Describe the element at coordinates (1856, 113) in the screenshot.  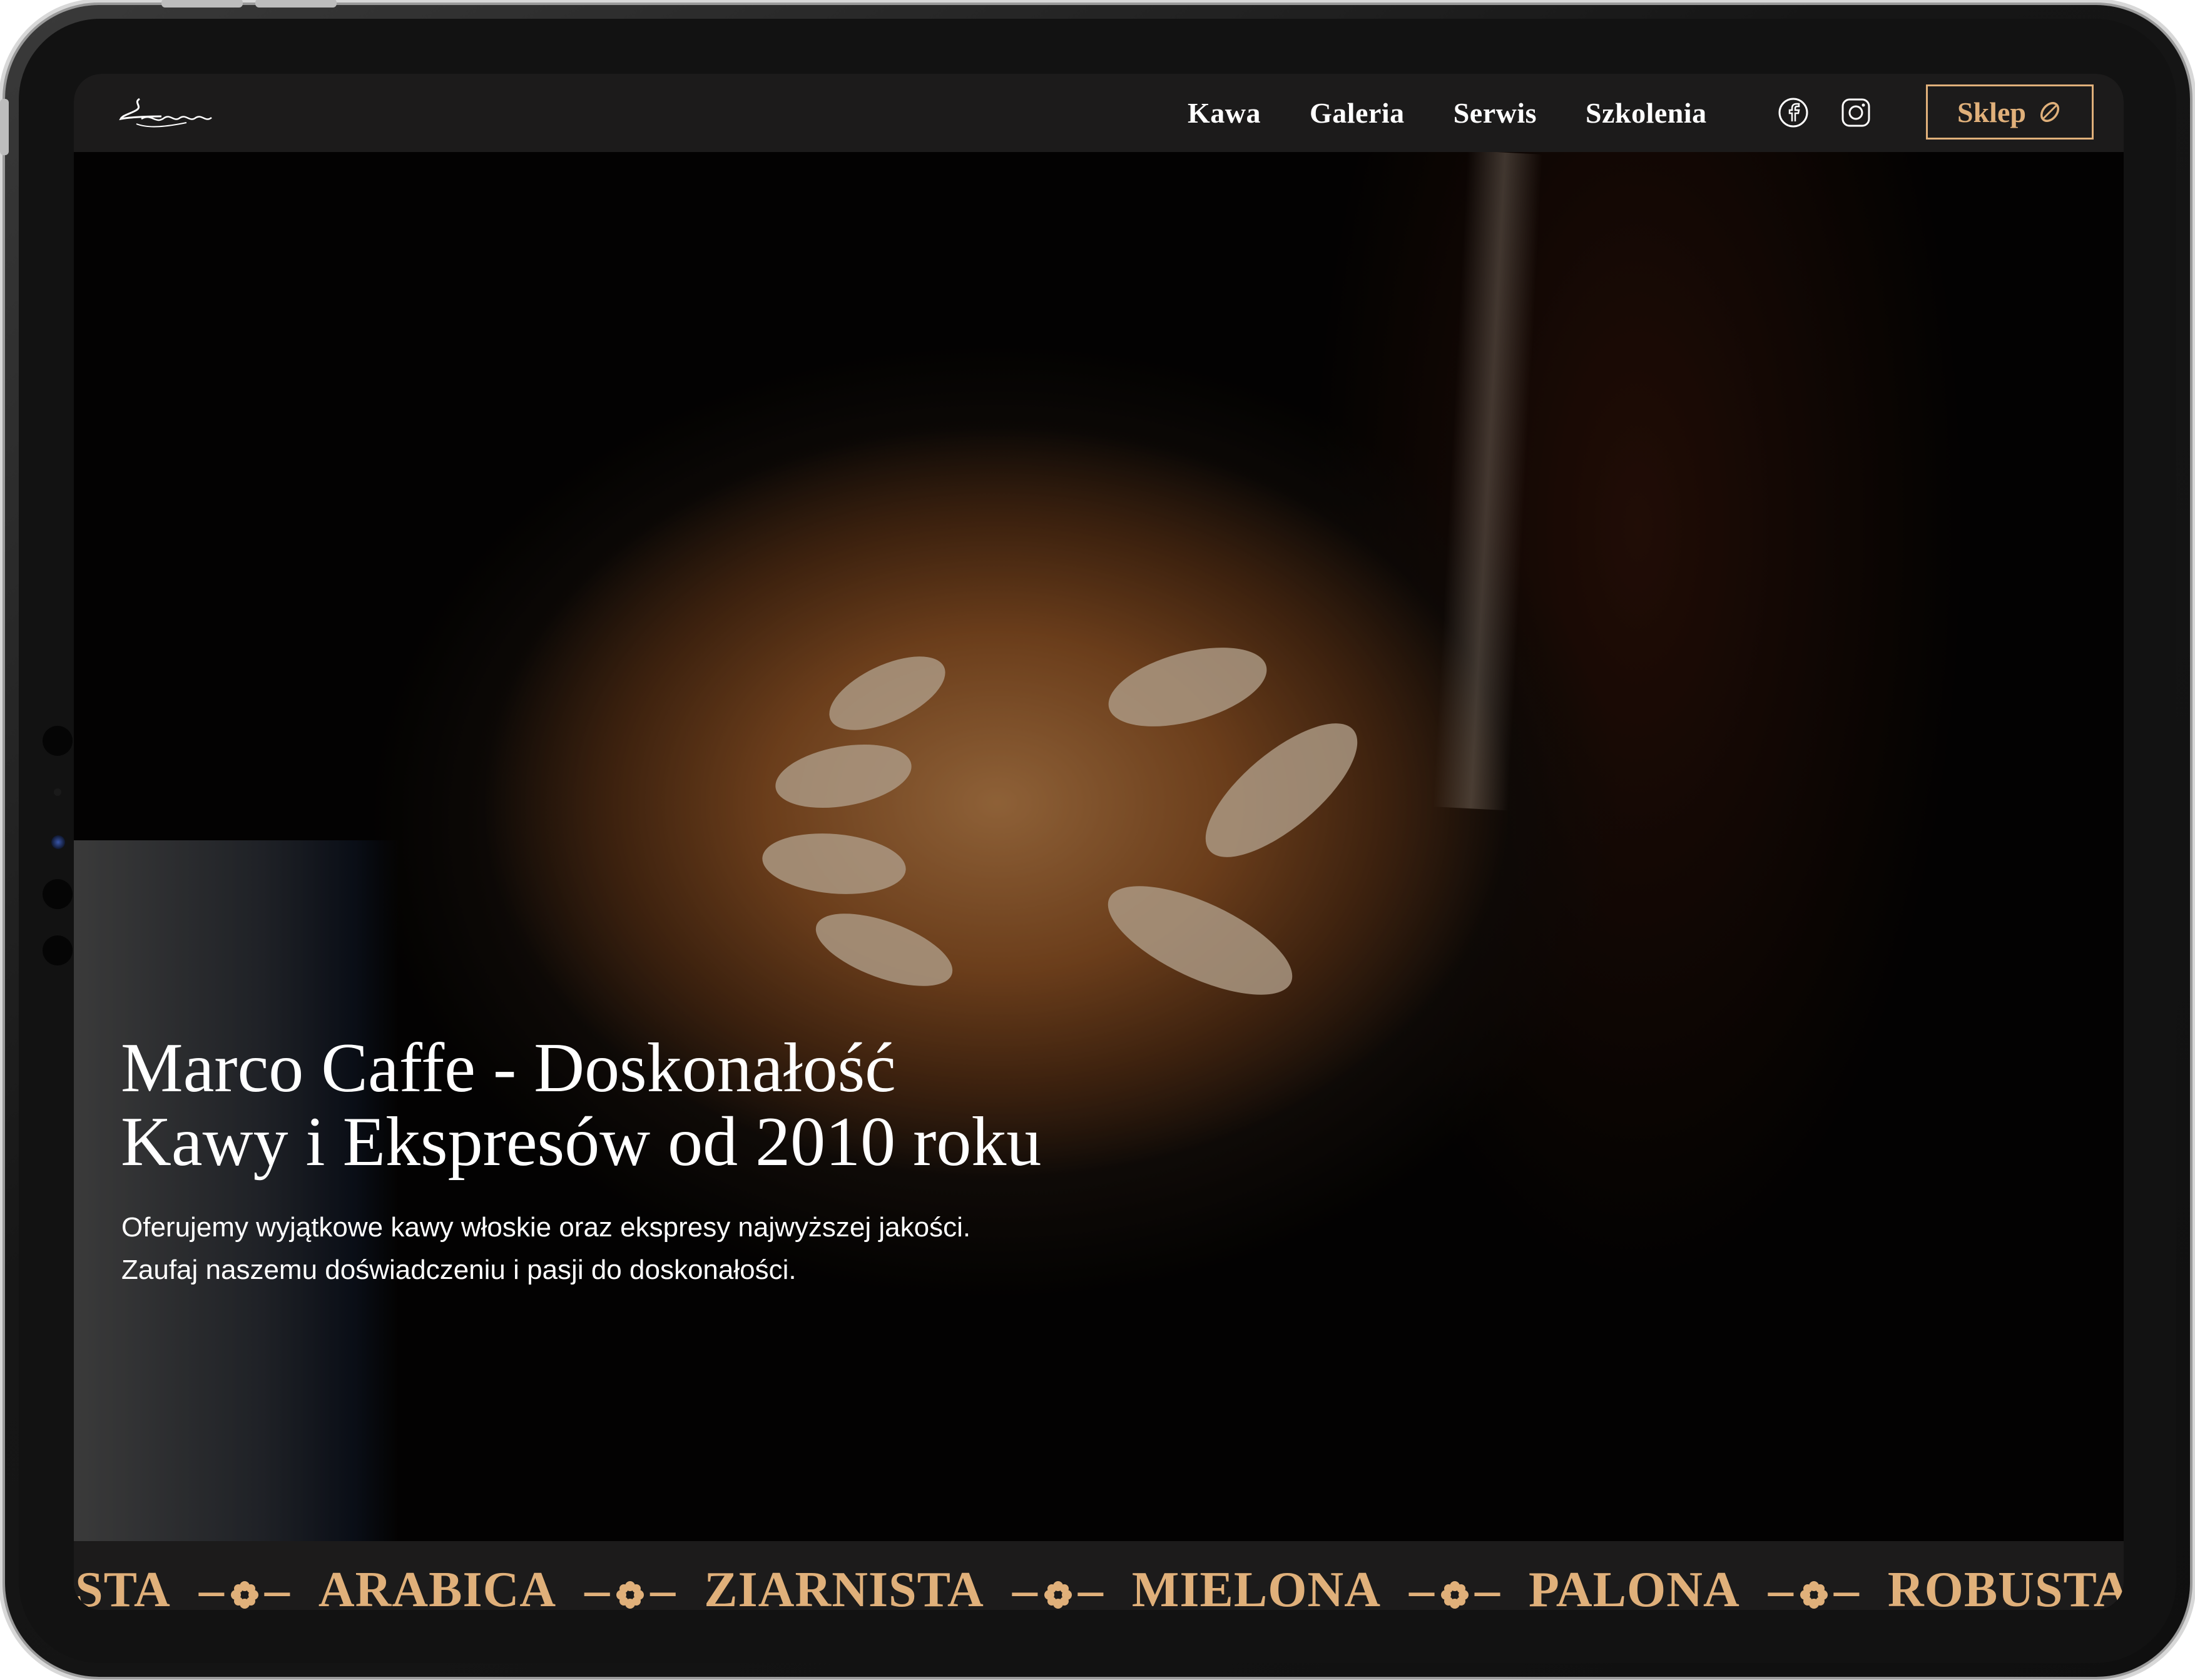
I see `instagram-icon` at that location.